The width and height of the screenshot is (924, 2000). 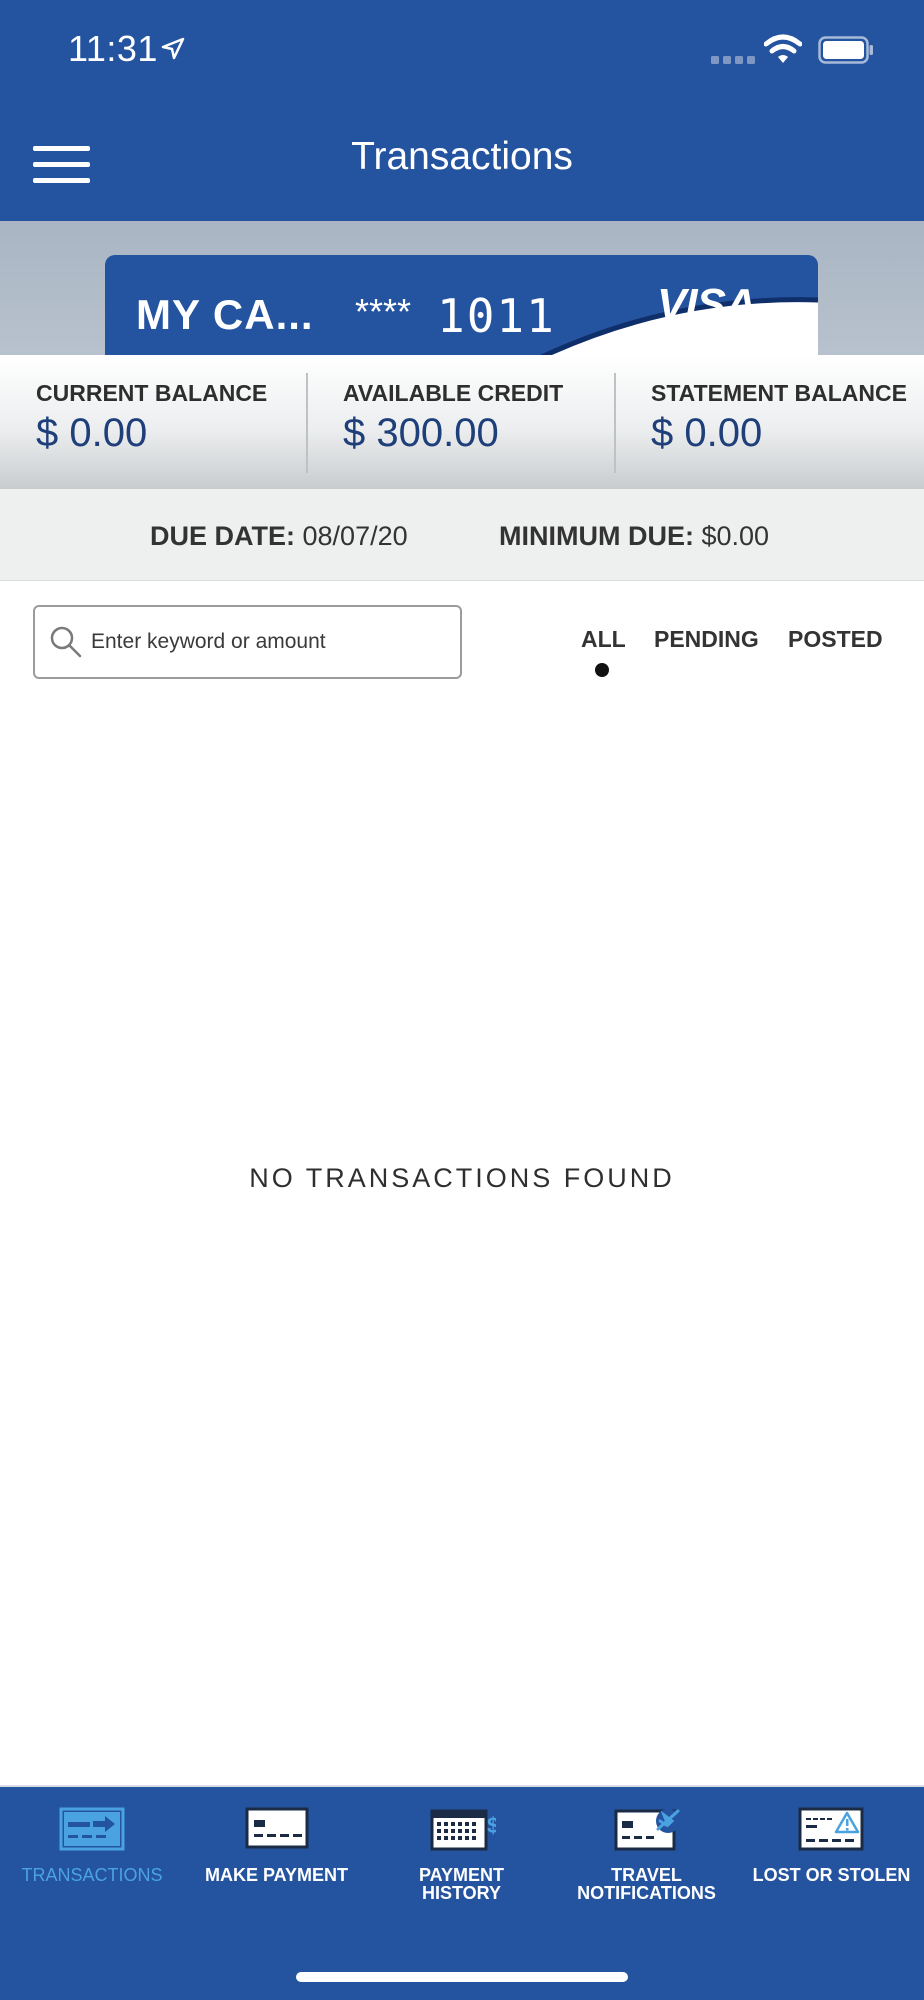 I want to click on search-box, so click(x=247, y=642).